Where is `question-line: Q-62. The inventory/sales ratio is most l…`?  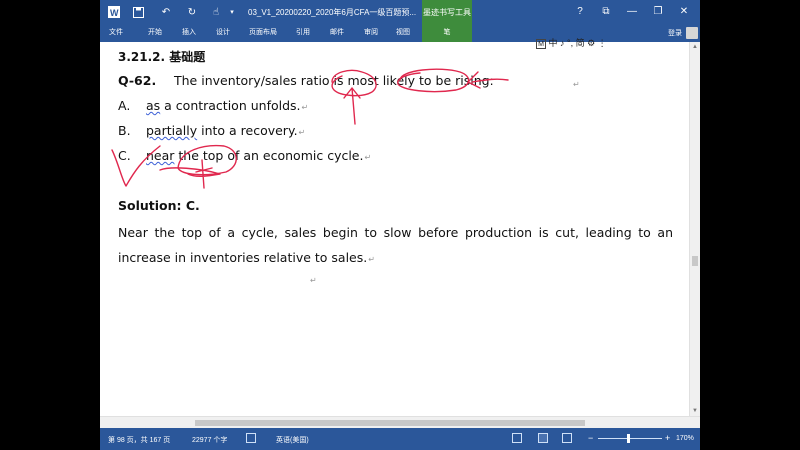 question-line: Q-62. The inventory/sales ratio is most l… is located at coordinates (306, 80).